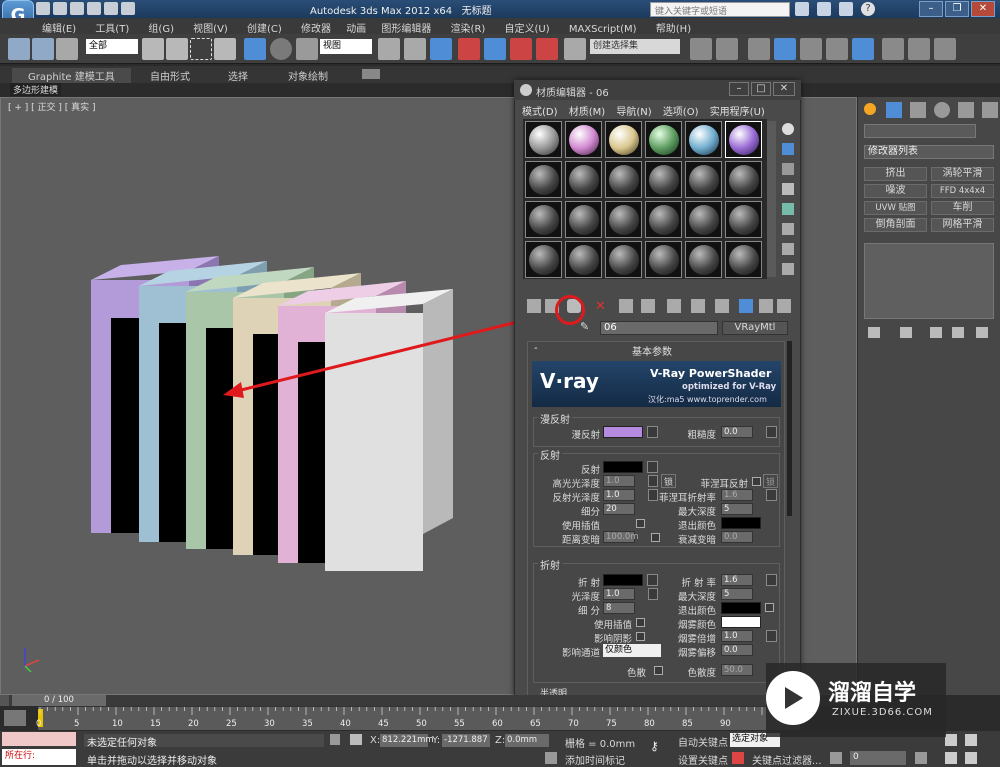 This screenshot has width=1000, height=767. Describe the element at coordinates (769, 607) in the screenshot. I see `refr-exit-color-checkbox` at that location.